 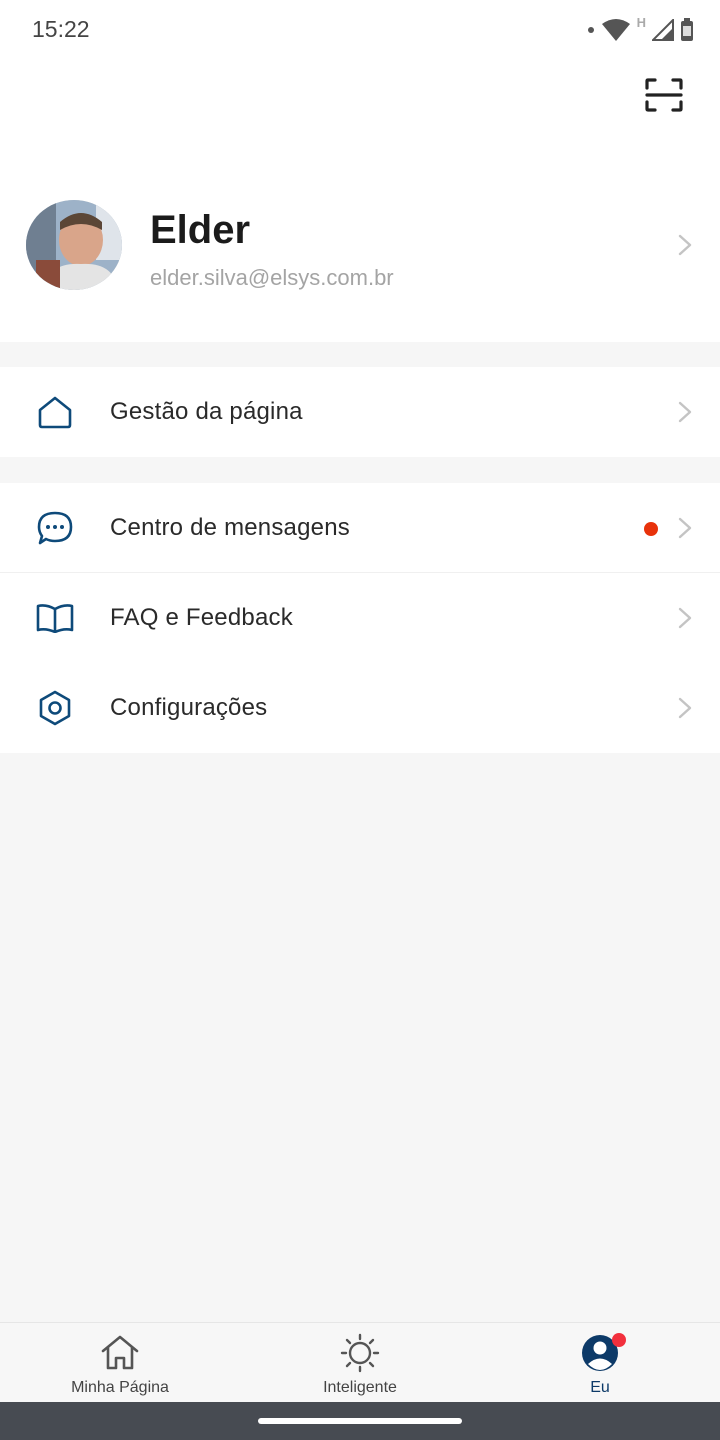 What do you see at coordinates (600, 1363) in the screenshot?
I see `nav-item-me: Eu` at bounding box center [600, 1363].